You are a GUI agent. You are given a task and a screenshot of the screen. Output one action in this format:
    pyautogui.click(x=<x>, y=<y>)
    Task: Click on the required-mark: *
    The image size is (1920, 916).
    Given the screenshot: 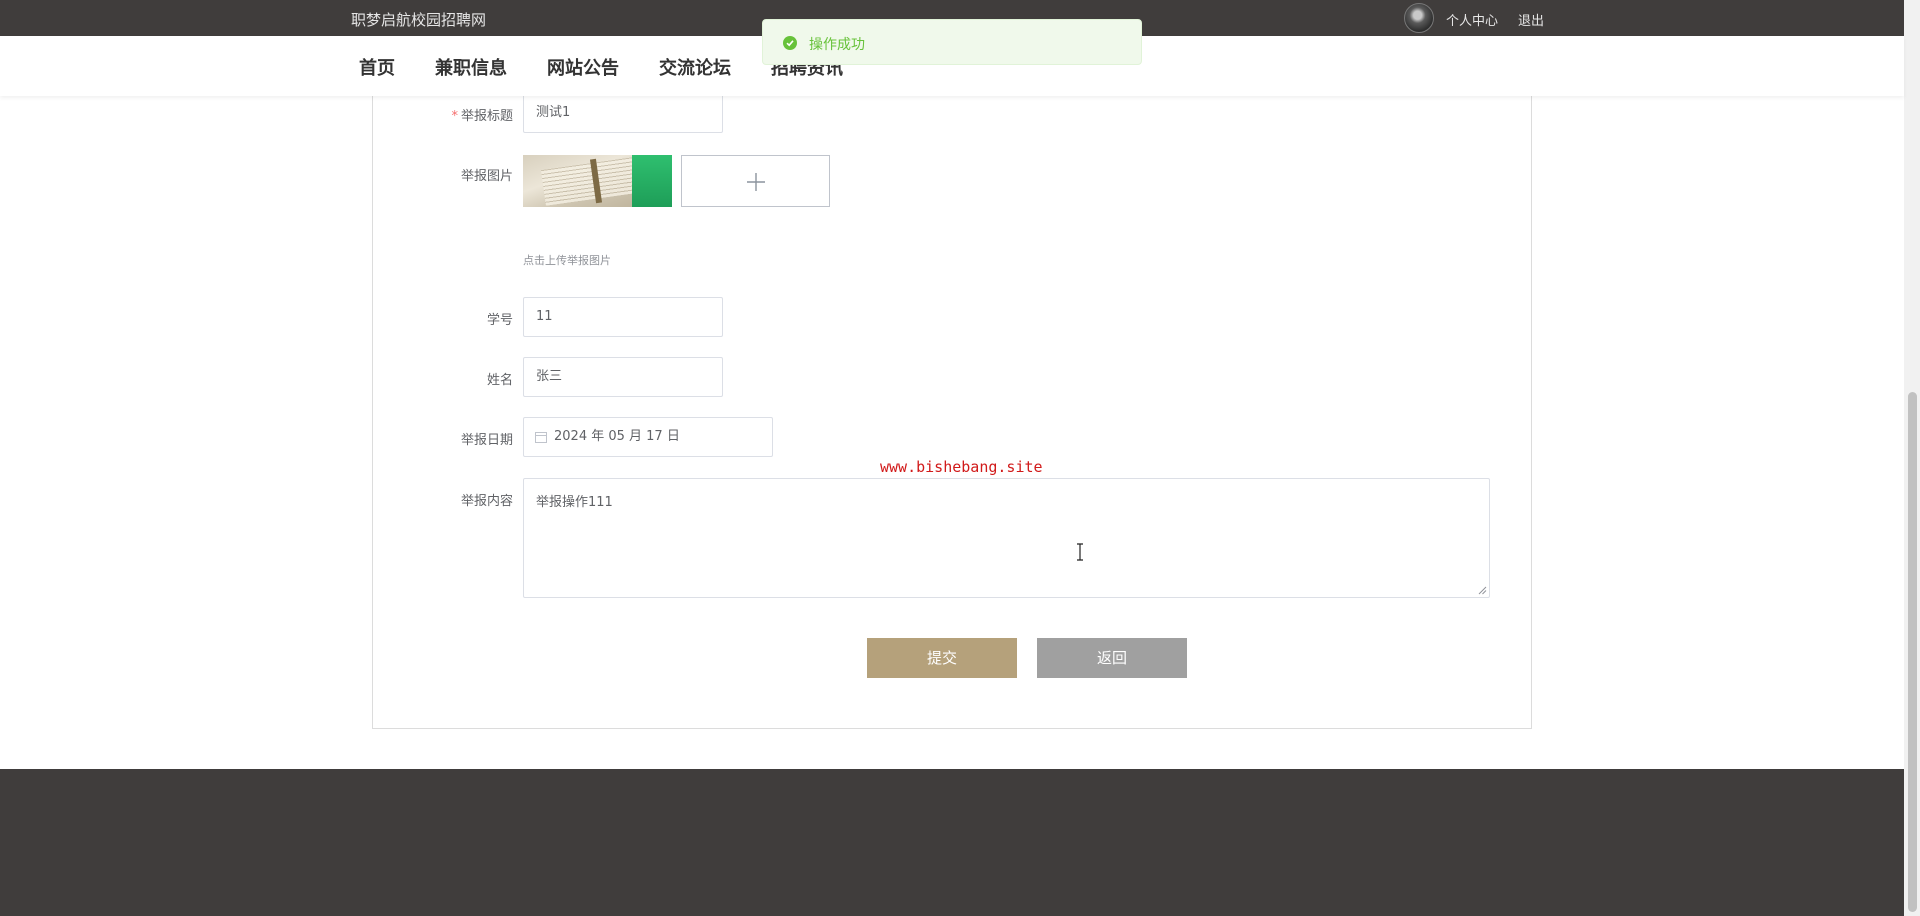 What is the action you would take?
    pyautogui.click(x=454, y=116)
    